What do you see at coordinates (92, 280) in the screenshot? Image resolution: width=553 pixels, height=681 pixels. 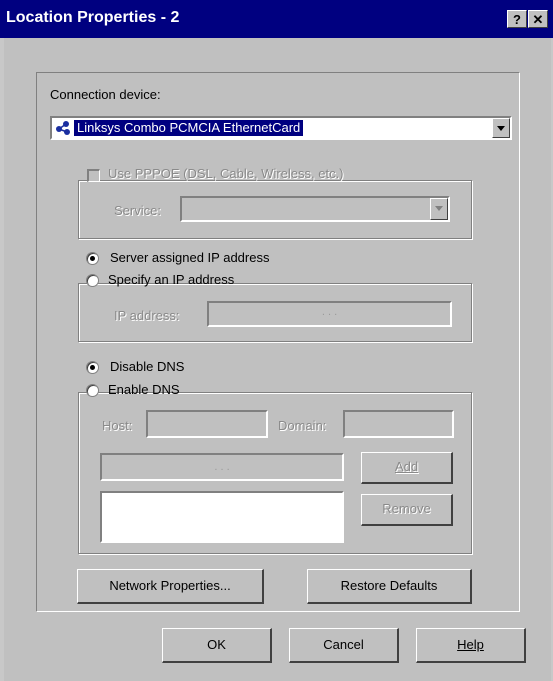 I see `specify-ip-radio` at bounding box center [92, 280].